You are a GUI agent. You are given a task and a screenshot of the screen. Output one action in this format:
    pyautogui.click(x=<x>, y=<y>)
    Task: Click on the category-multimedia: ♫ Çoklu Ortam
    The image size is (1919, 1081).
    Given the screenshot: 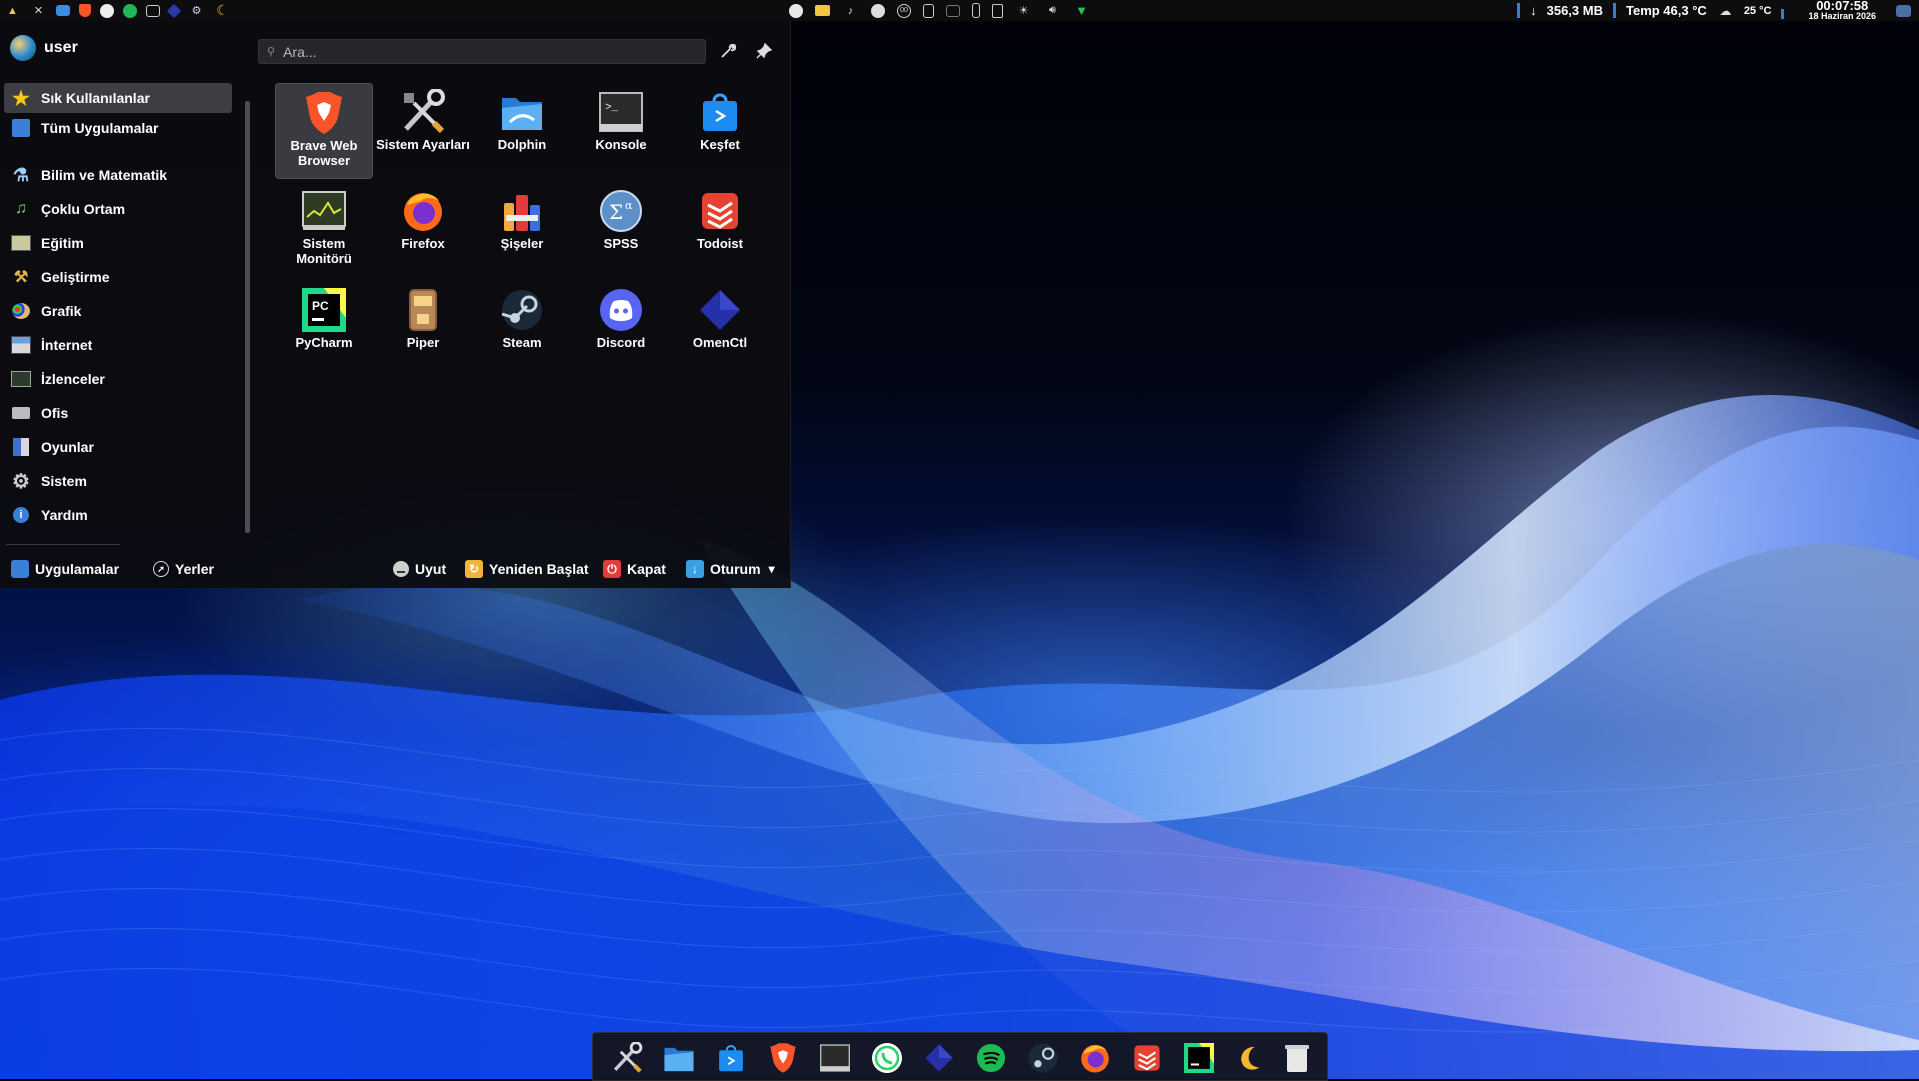 What is the action you would take?
    pyautogui.click(x=118, y=209)
    